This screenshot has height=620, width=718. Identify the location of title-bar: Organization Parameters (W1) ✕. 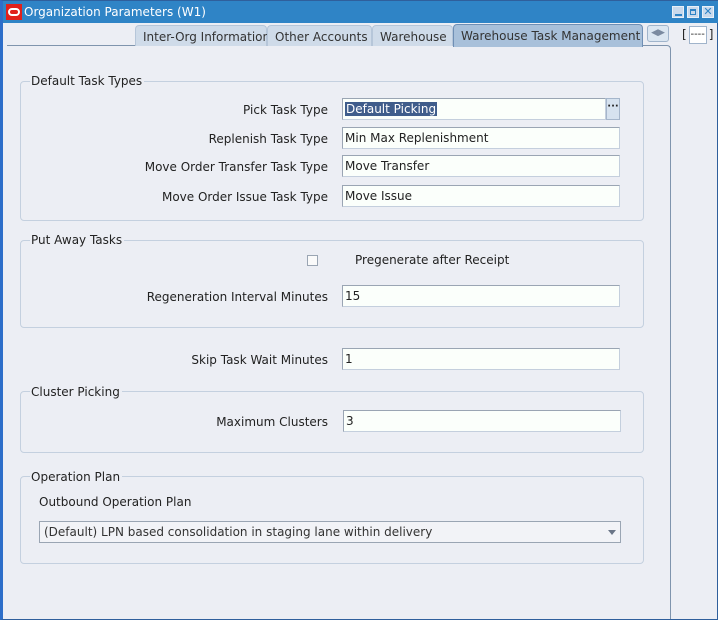
(360, 12).